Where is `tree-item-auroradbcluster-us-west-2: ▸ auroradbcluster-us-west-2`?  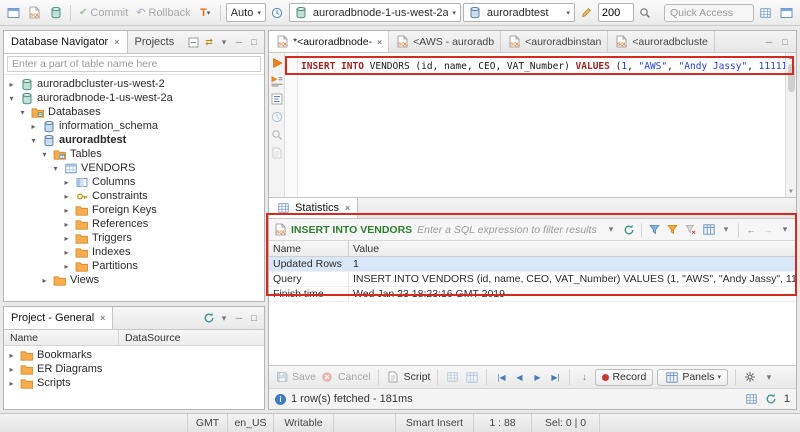
tree-item-auroradbcluster-us-west-2: ▸ auroradbcluster-us-west-2 is located at coordinates (134, 84).